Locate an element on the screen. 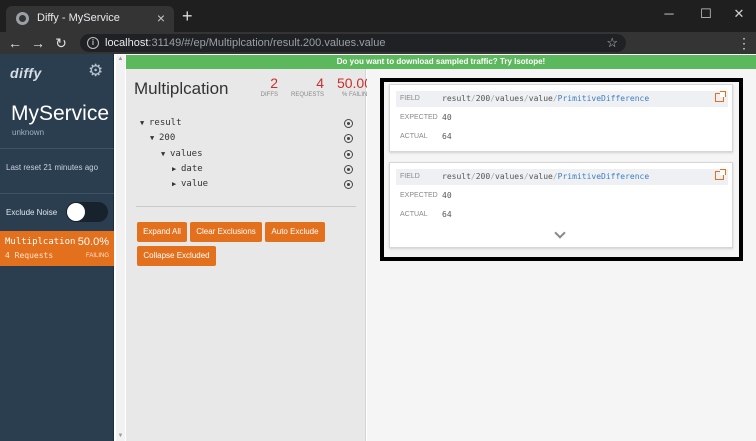 This screenshot has width=756, height=441. requests-label: REQUESTS is located at coordinates (307, 95).